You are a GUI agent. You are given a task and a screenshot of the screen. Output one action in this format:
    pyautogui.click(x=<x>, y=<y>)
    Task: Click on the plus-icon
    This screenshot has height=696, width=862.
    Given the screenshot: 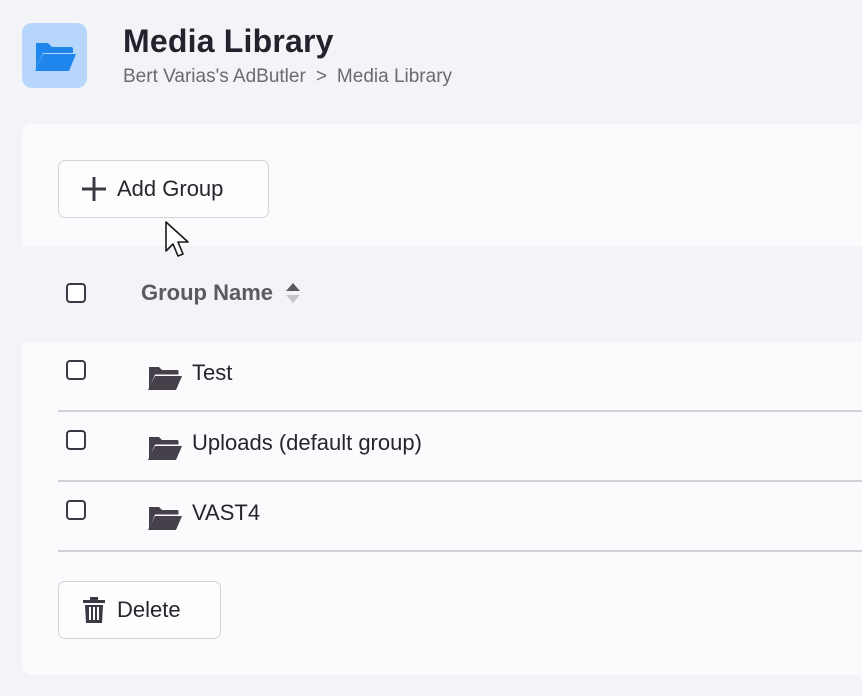 What is the action you would take?
    pyautogui.click(x=94, y=189)
    